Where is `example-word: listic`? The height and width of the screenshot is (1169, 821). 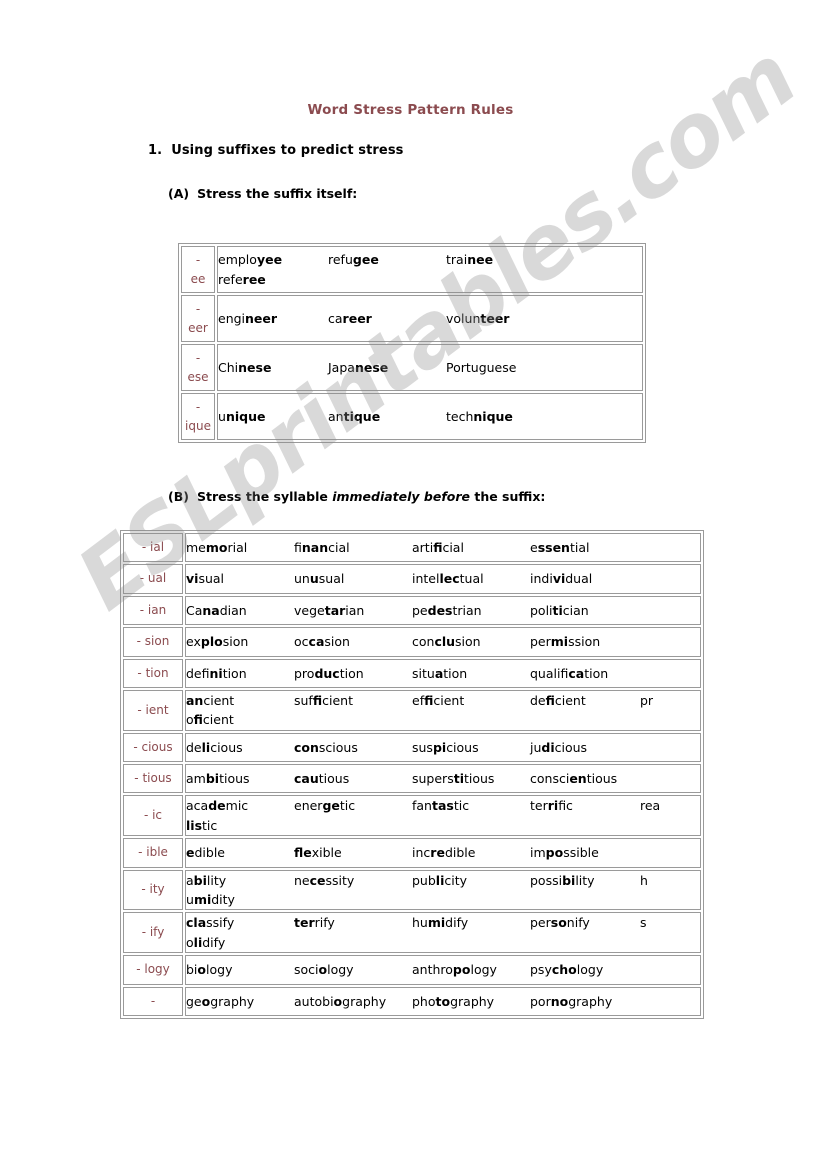 example-word: listic is located at coordinates (202, 825).